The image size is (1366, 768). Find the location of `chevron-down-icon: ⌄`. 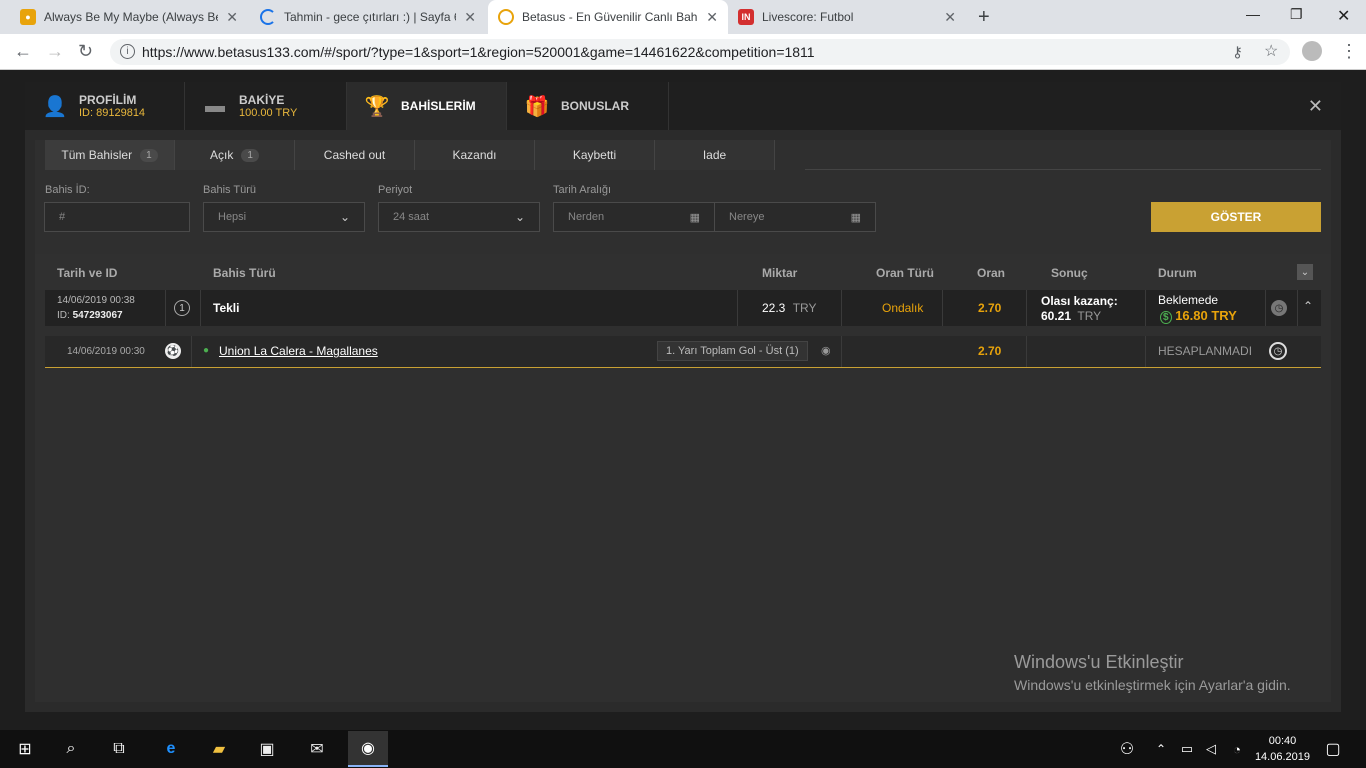

chevron-down-icon: ⌄ is located at coordinates (344, 217).